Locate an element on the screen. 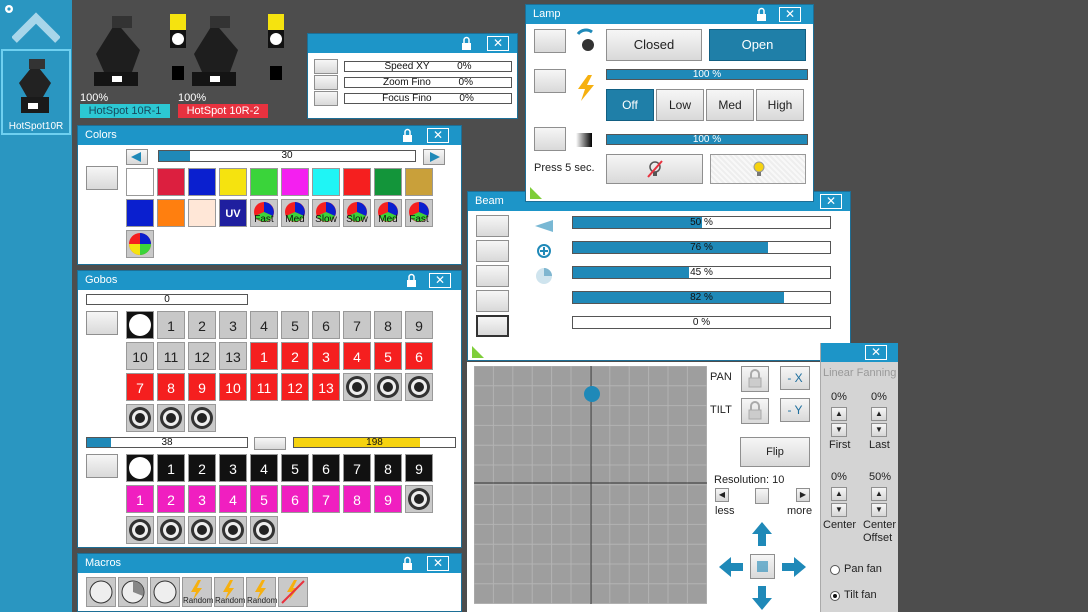 The width and height of the screenshot is (1088, 612). gobo1-slider: 0 is located at coordinates (167, 299).